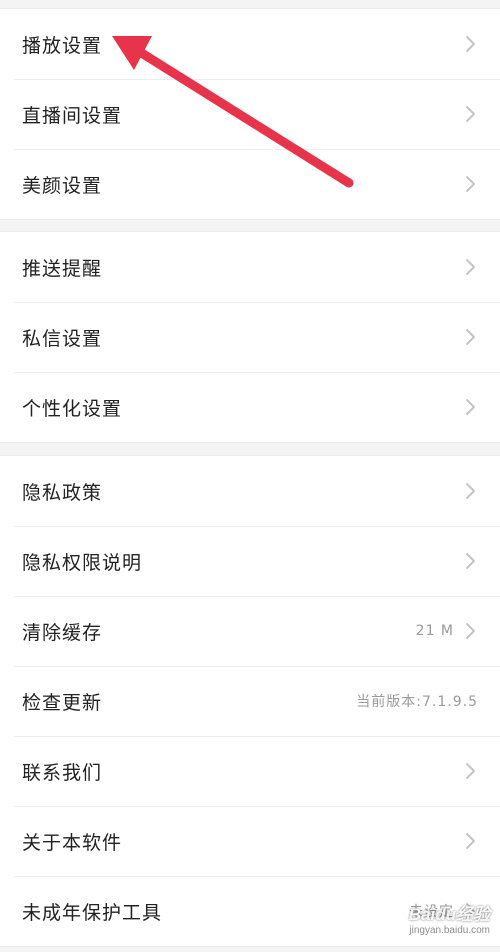  I want to click on settings-row-private-message: 私信设置, so click(250, 337).